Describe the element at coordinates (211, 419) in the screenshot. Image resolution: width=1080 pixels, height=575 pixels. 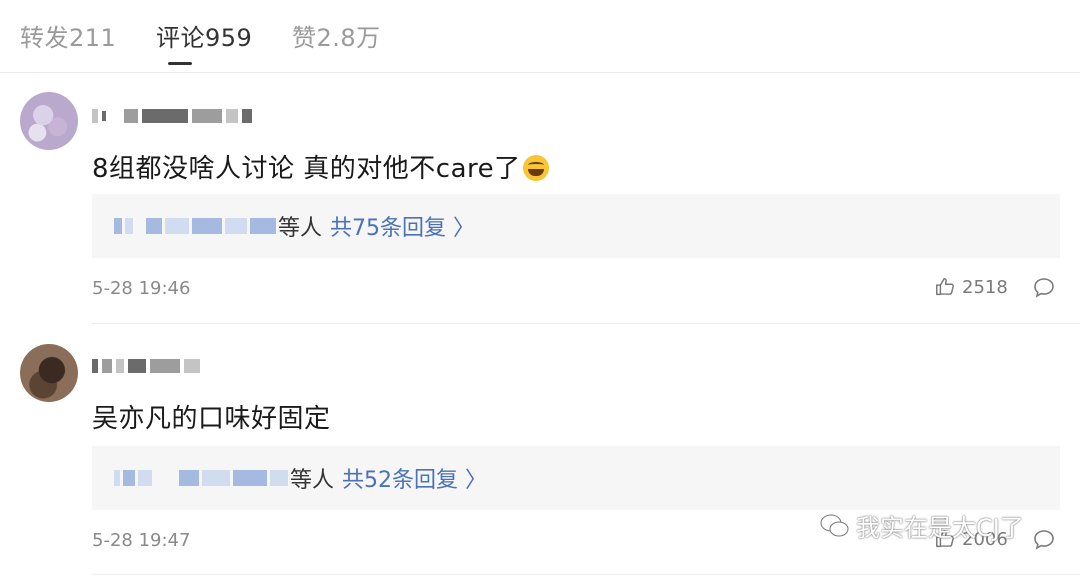
I see `comment-text: 吴亦凡的口味好固定` at that location.